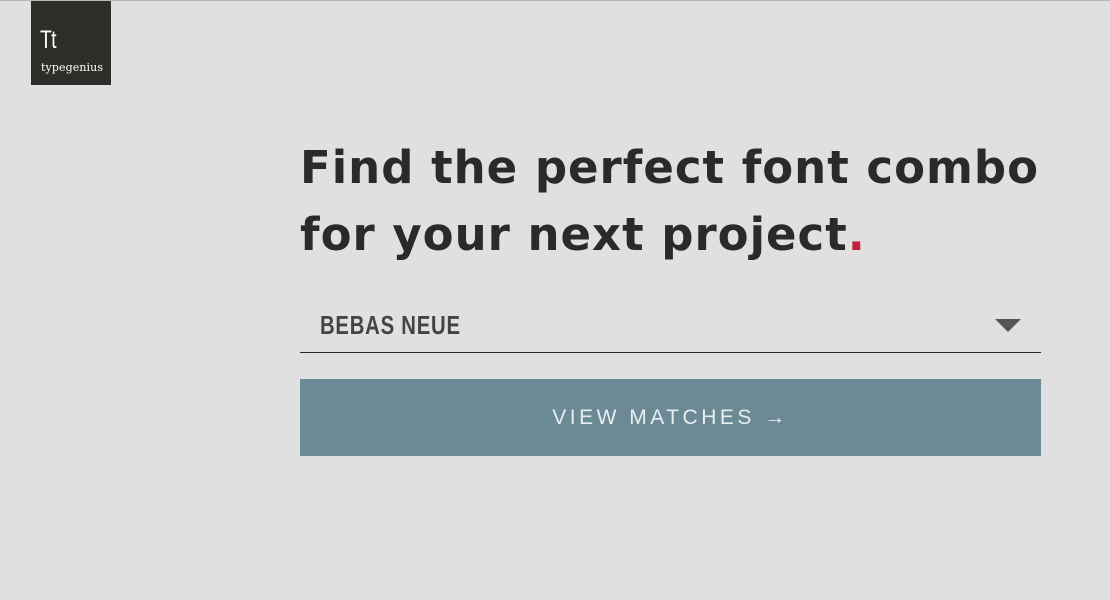 The width and height of the screenshot is (1110, 600). What do you see at coordinates (670, 326) in the screenshot?
I see `font-select-dropdown: BEBAS NEUE` at bounding box center [670, 326].